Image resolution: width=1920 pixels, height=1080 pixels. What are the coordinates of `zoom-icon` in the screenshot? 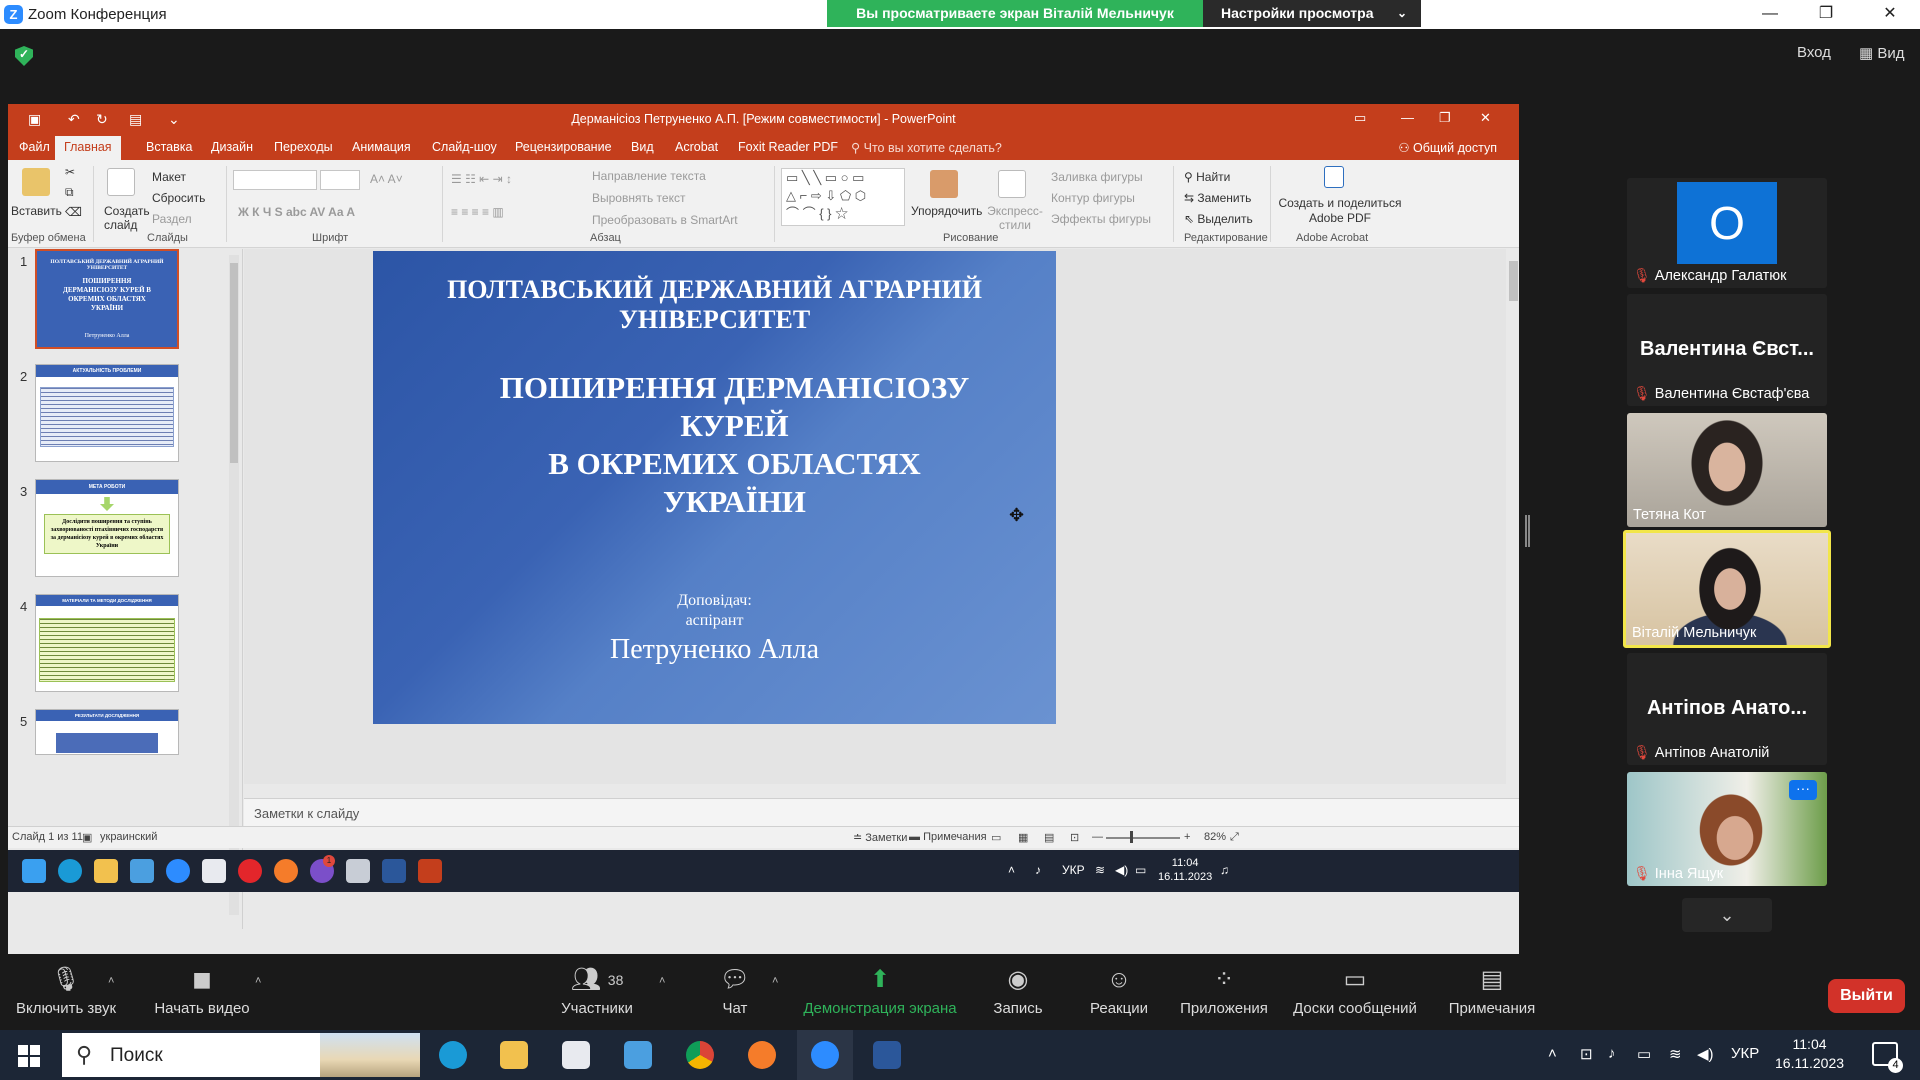 It's located at (825, 1055).